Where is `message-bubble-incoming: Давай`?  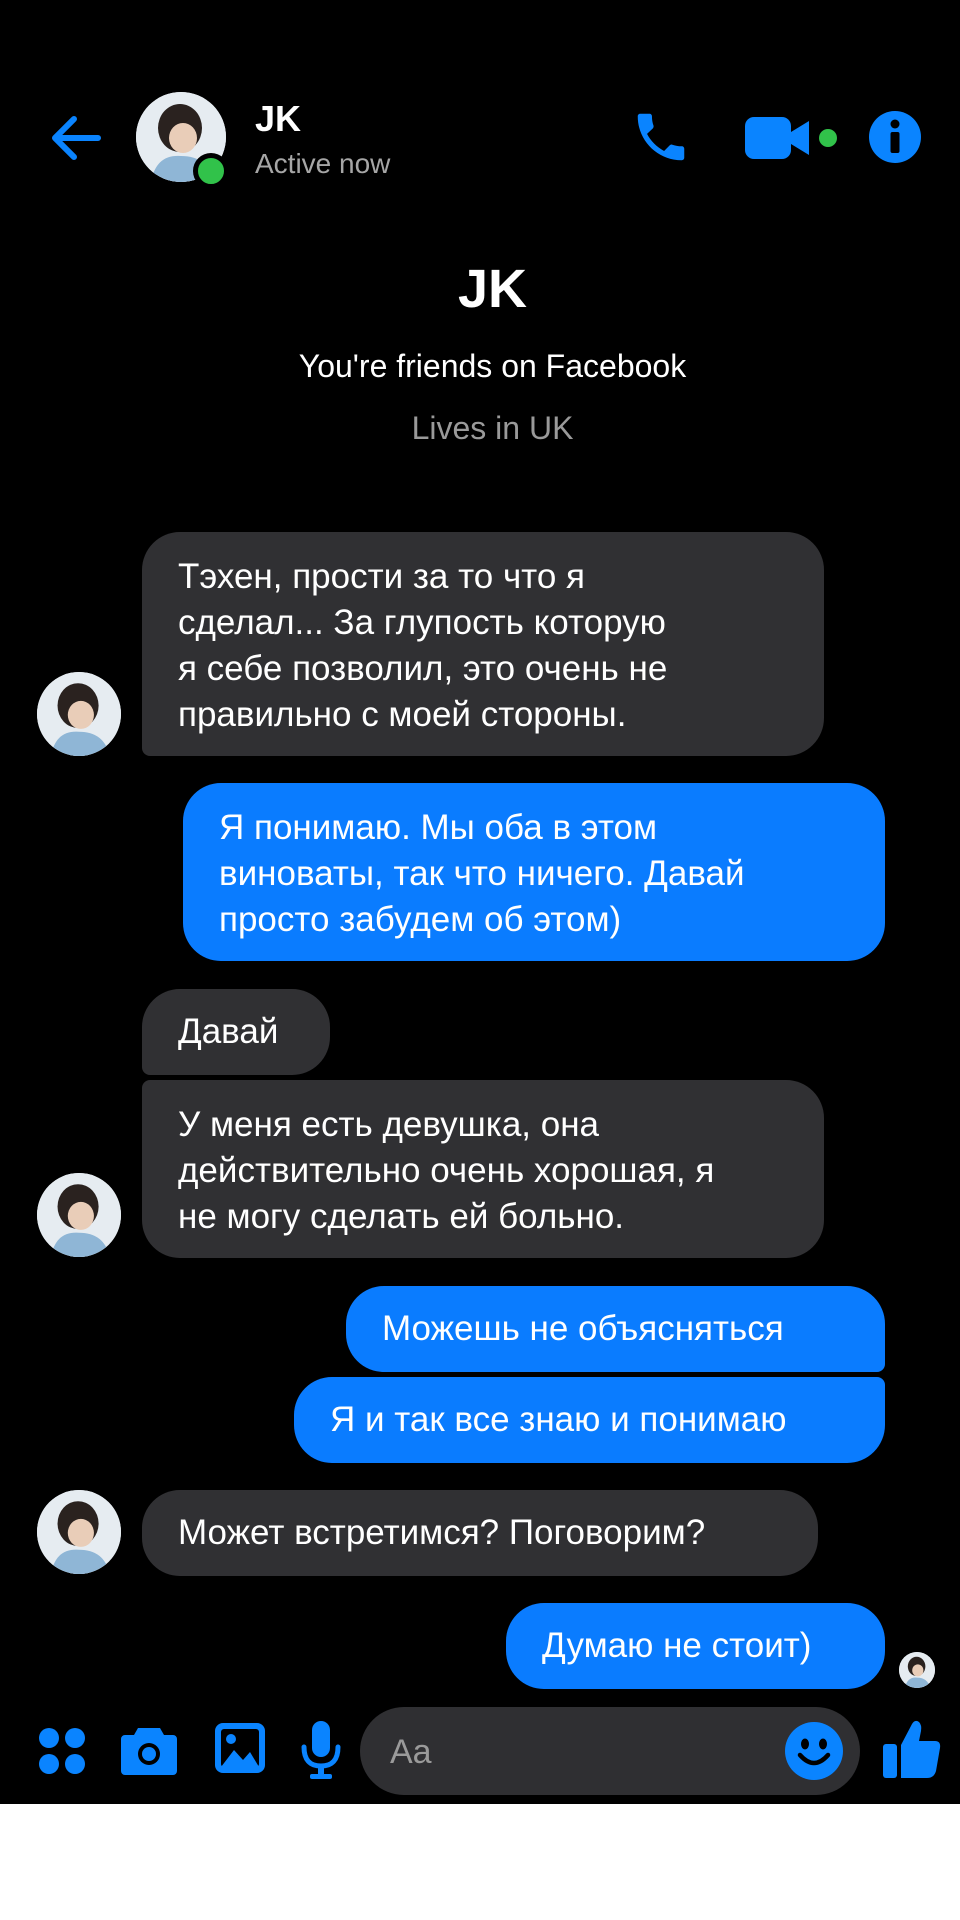
message-bubble-incoming: Давай is located at coordinates (236, 1032).